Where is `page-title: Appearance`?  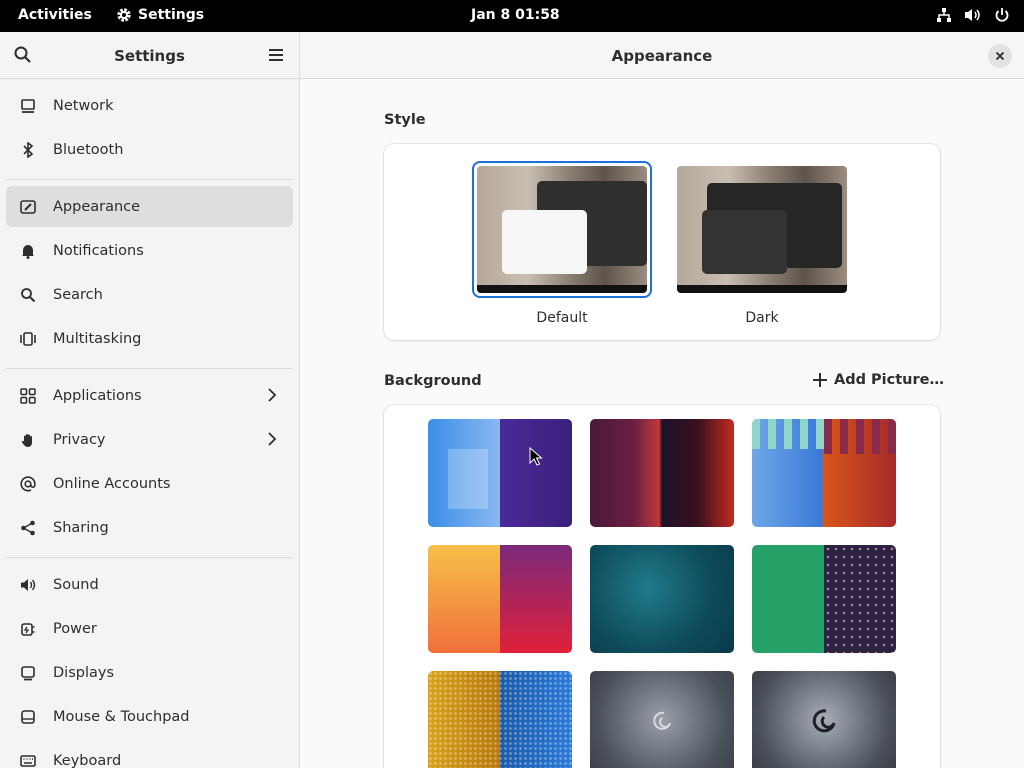
page-title: Appearance is located at coordinates (662, 56).